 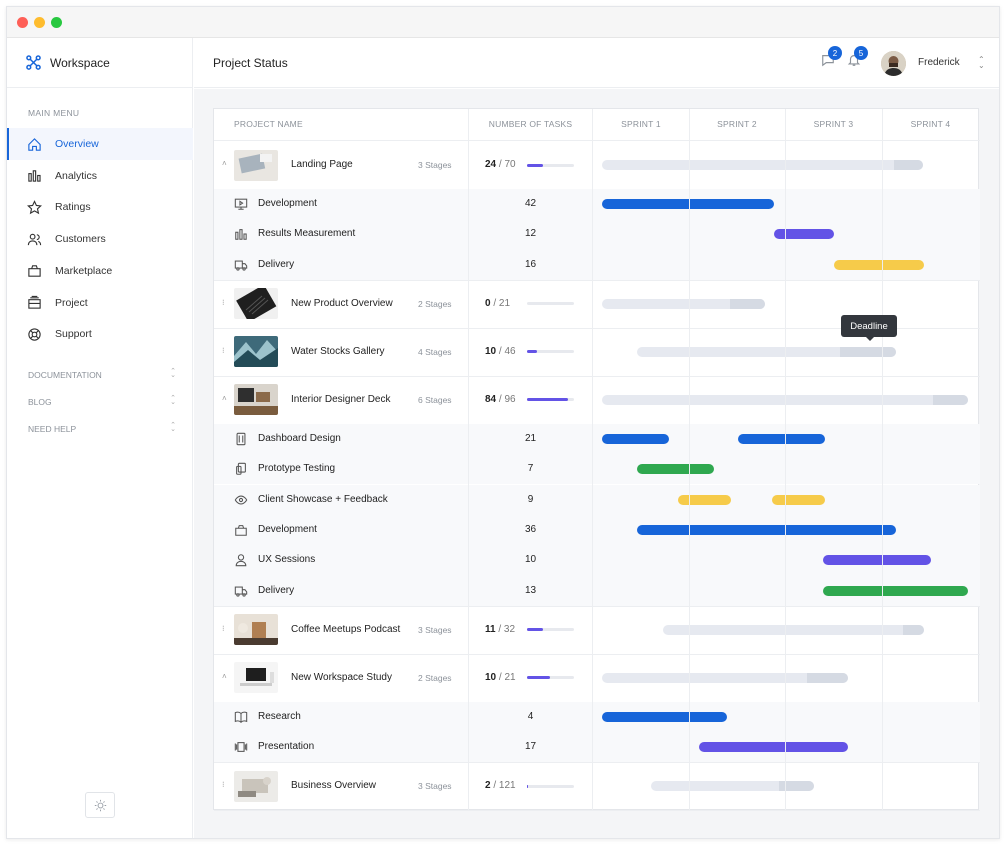 What do you see at coordinates (34, 144) in the screenshot?
I see `home-icon` at bounding box center [34, 144].